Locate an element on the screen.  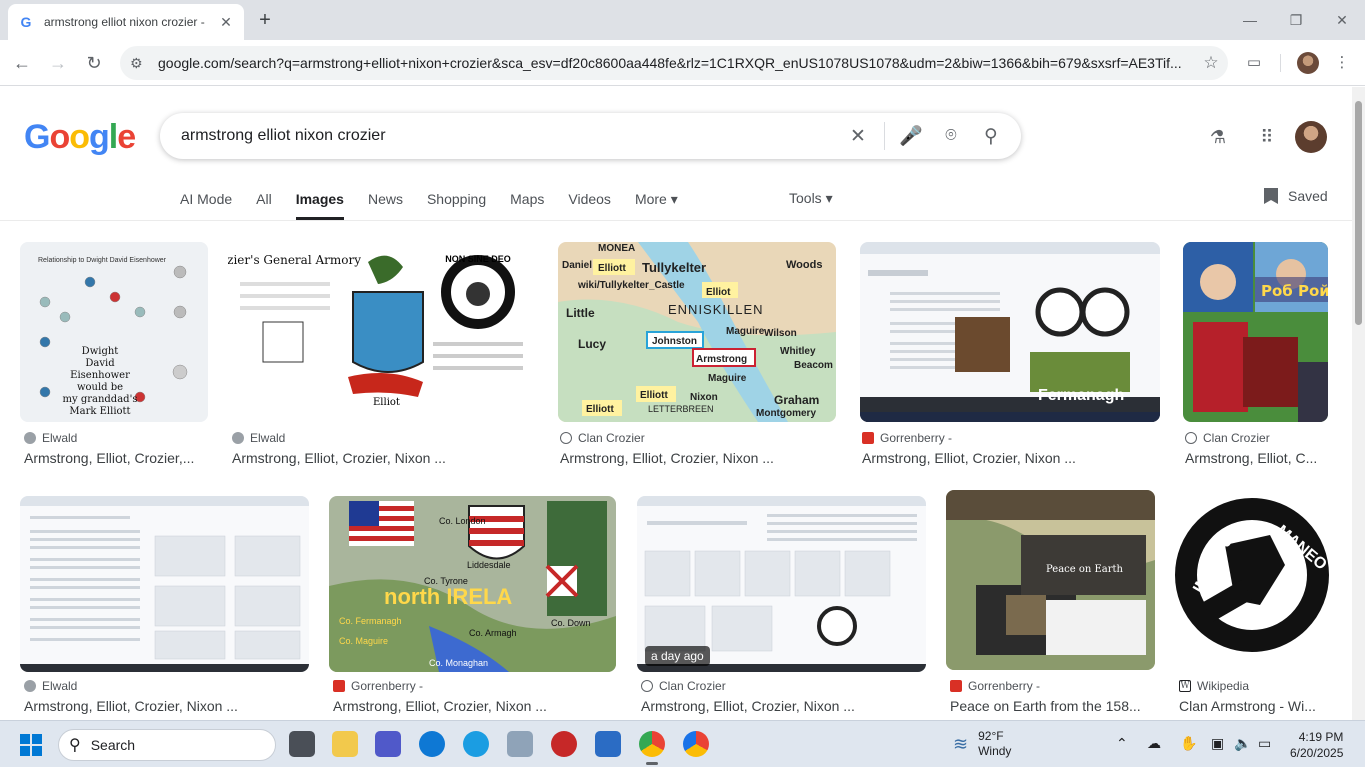
tab-ai-mode: AI Mode is located at coordinates (206, 204).